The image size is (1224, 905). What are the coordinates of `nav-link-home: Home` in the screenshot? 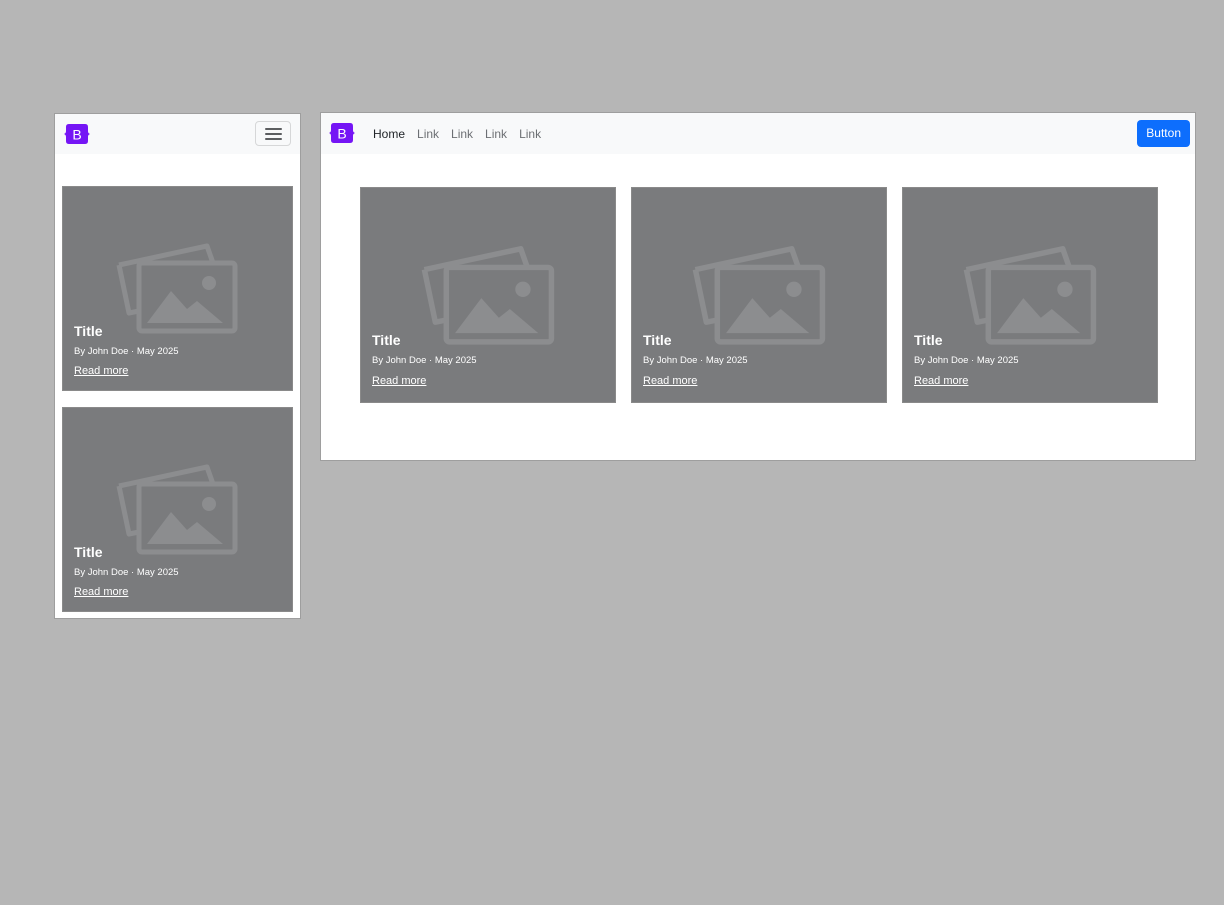 It's located at (389, 134).